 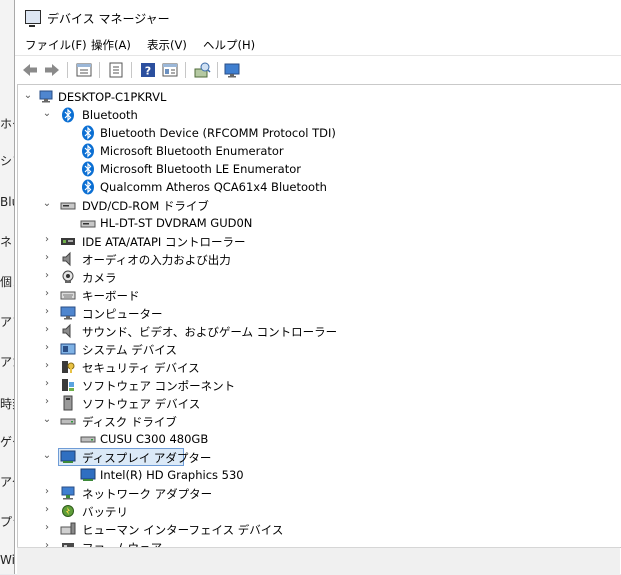 I want to click on tree-leaf-label: Intel(R) HD Graphics 530, so click(x=172, y=475).